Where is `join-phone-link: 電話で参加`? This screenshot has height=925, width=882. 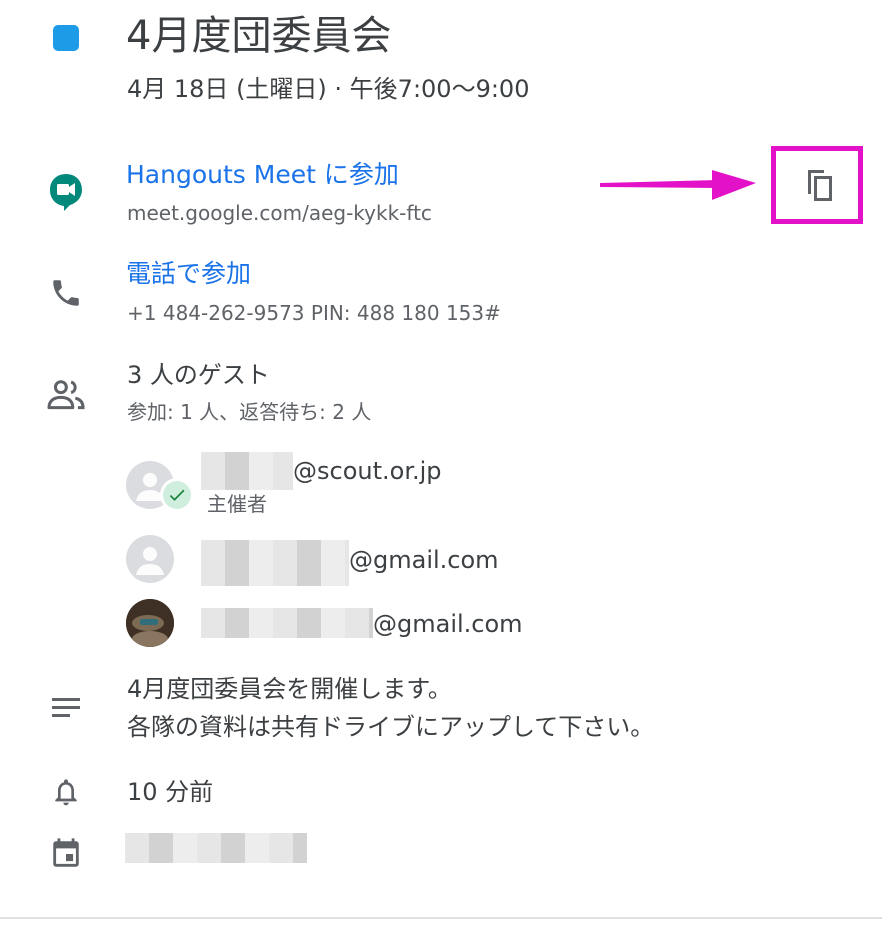
join-phone-link: 電話で参加 is located at coordinates (188, 274).